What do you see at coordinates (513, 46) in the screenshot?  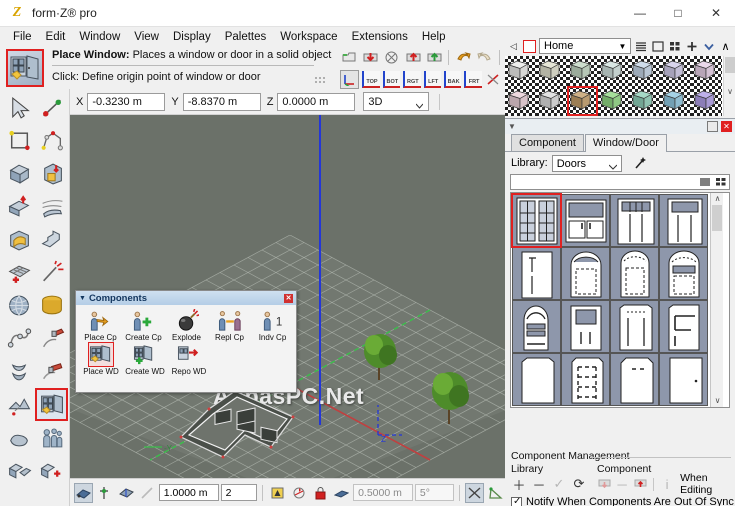 I see `materials-back-icon: ◁` at bounding box center [513, 46].